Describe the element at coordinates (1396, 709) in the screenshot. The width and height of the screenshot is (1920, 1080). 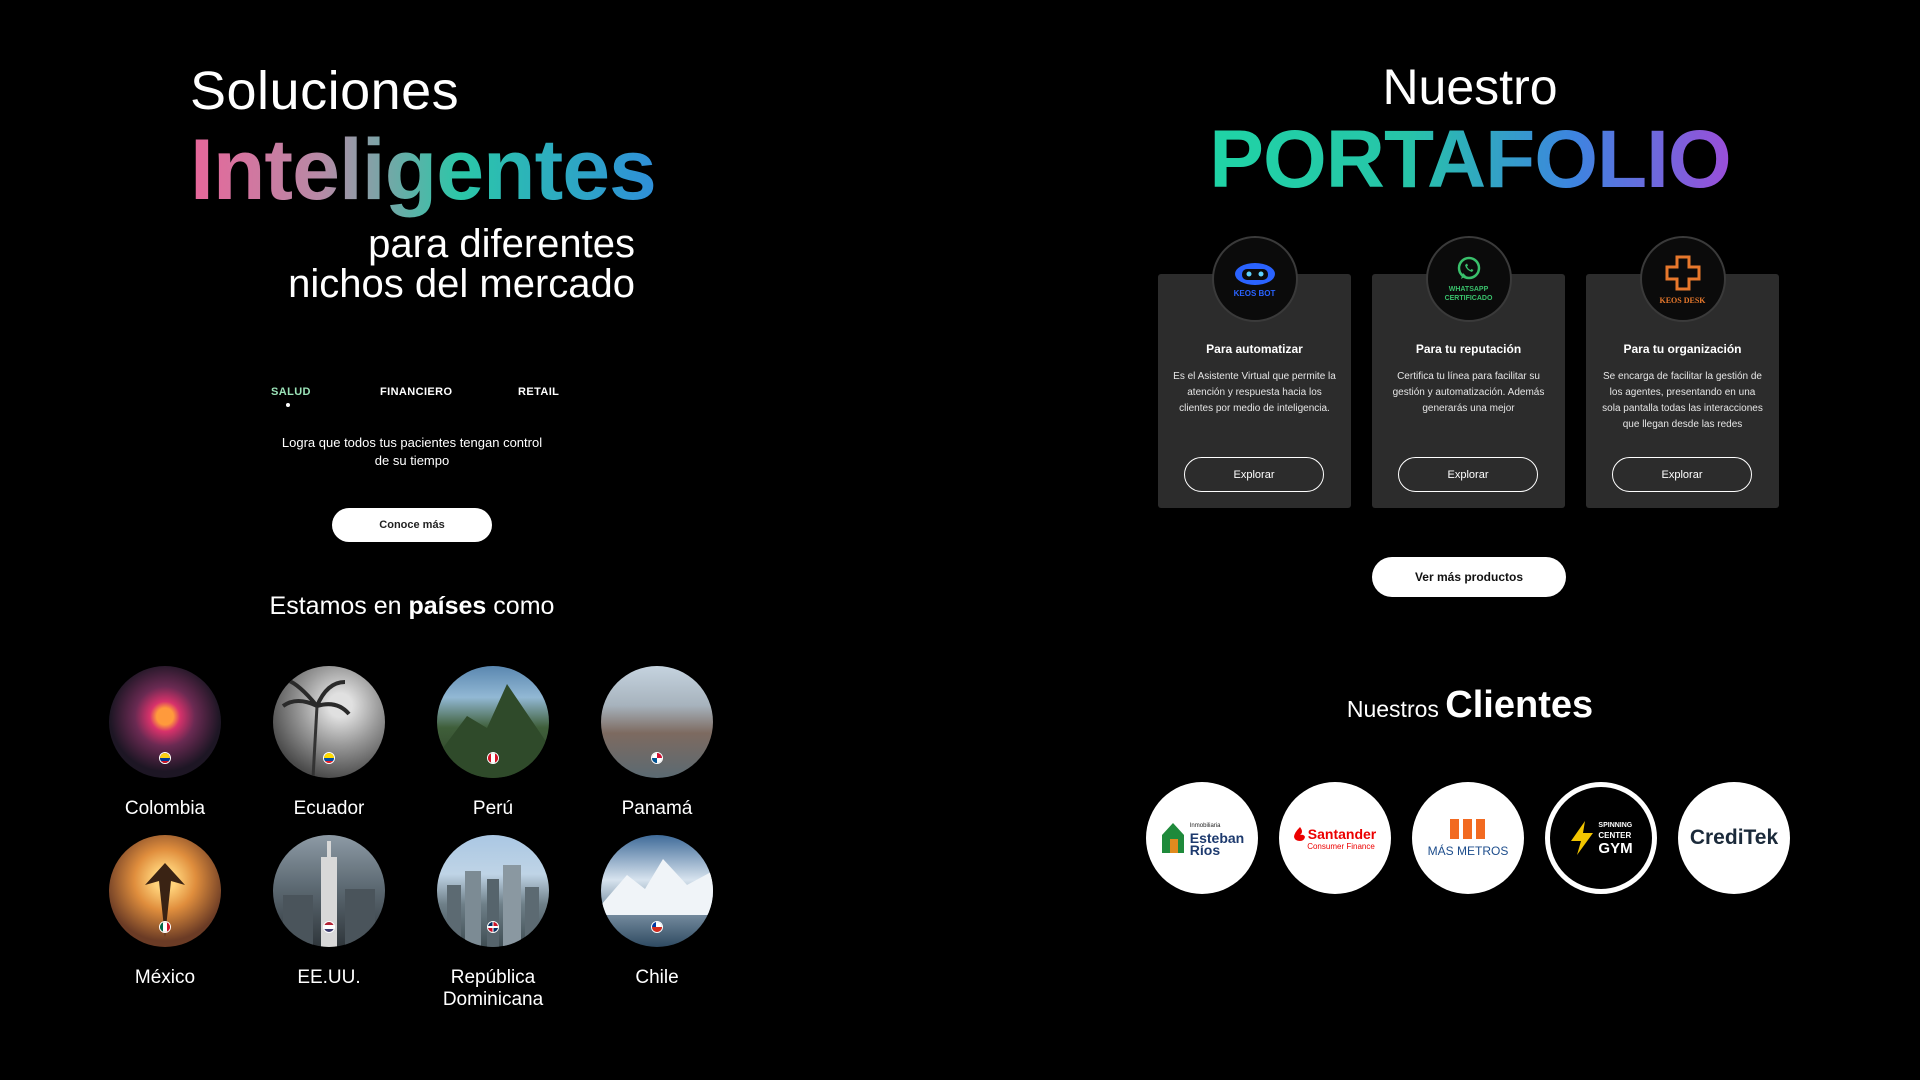
I see `clients-title-light: Nuestros` at that location.